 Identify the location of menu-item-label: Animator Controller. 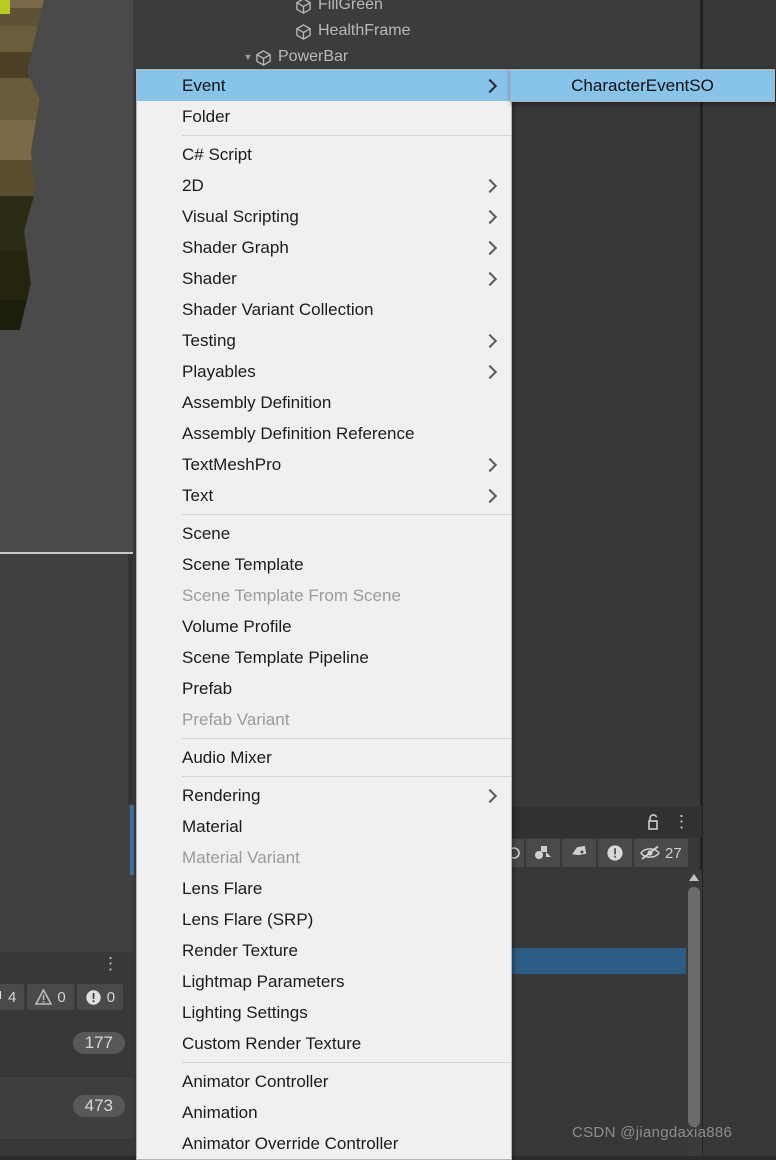
(255, 1081).